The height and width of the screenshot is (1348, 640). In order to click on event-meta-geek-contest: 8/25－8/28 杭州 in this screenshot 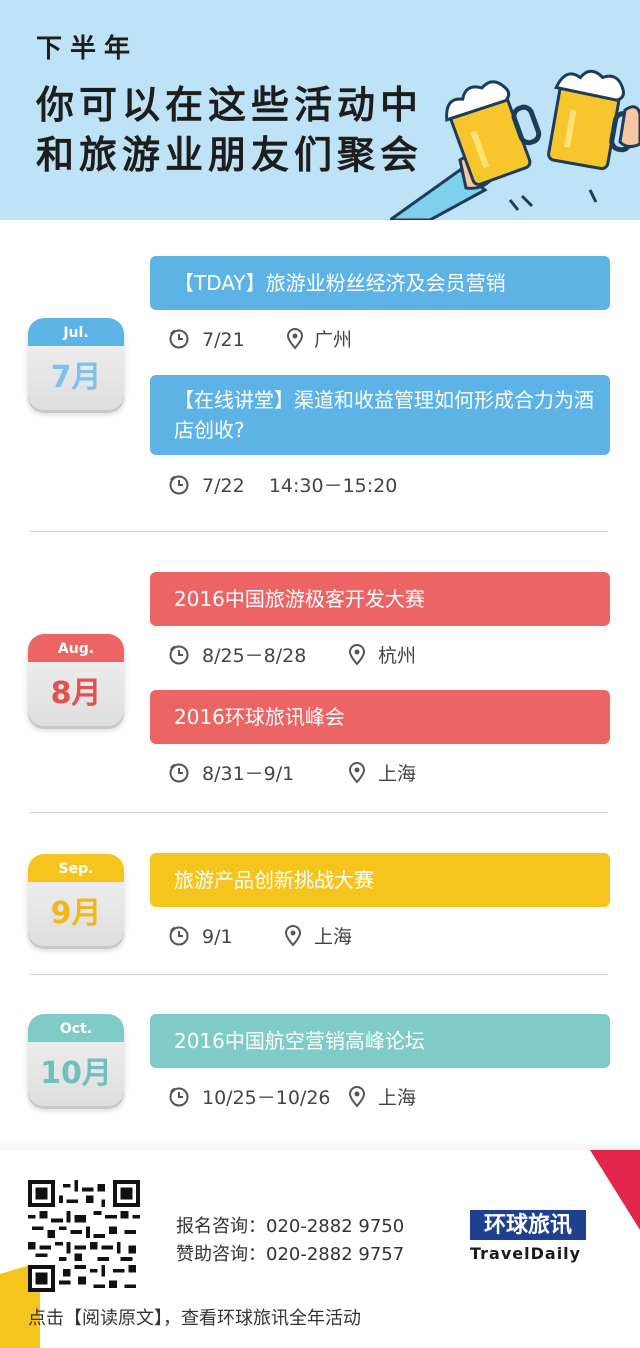, I will do `click(318, 656)`.